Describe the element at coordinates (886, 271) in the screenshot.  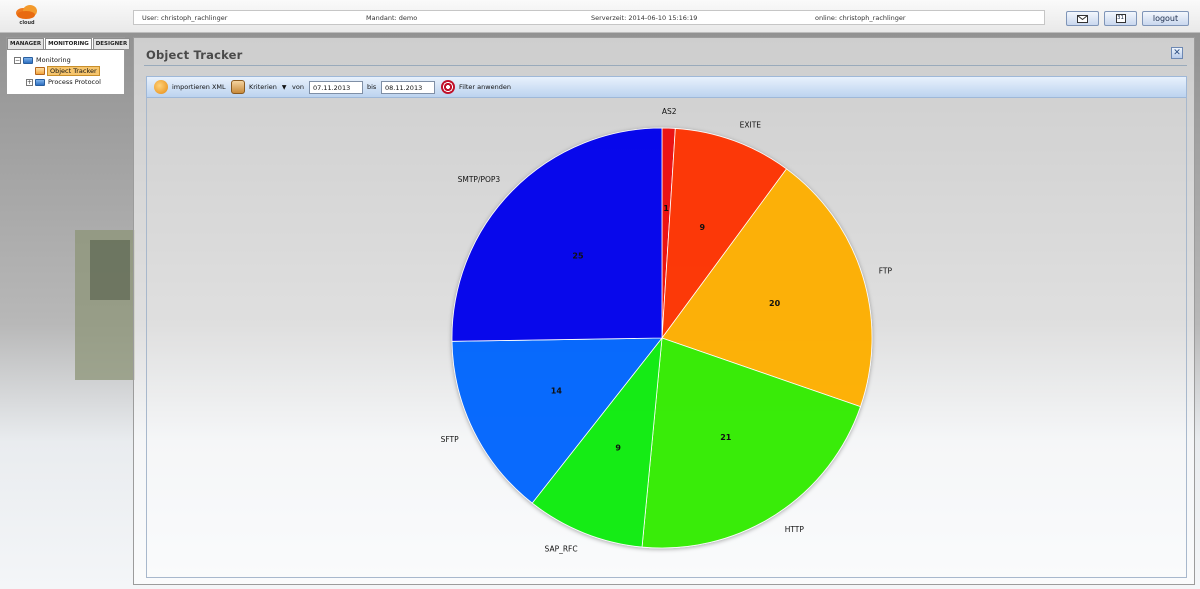
I see `pie-label-ftp: FTP` at that location.